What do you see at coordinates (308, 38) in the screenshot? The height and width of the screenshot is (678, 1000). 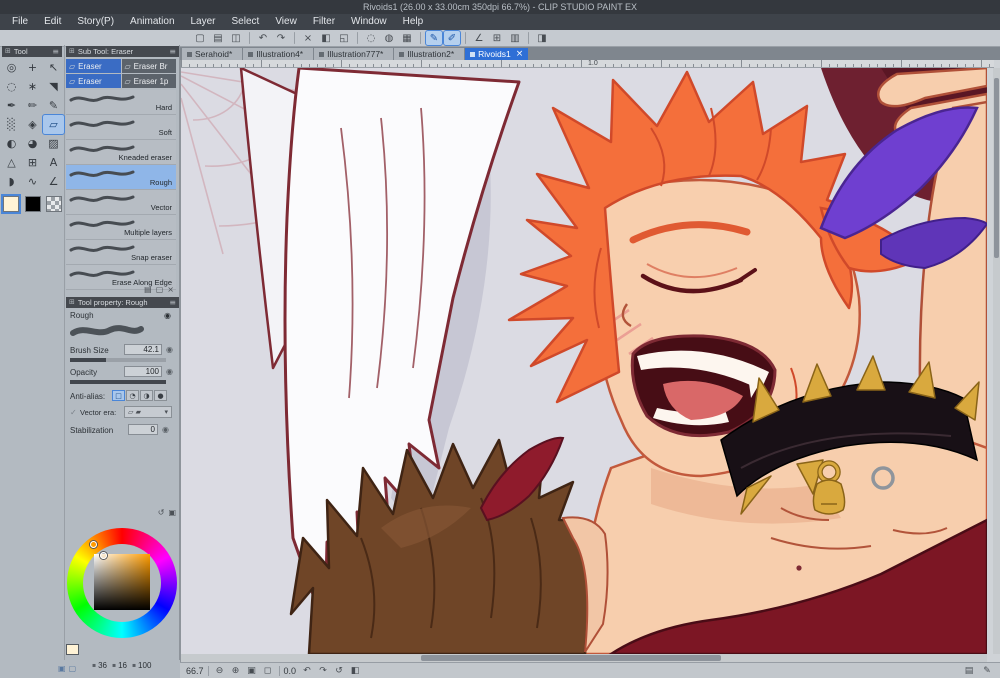 I see `delete-icon: ×` at bounding box center [308, 38].